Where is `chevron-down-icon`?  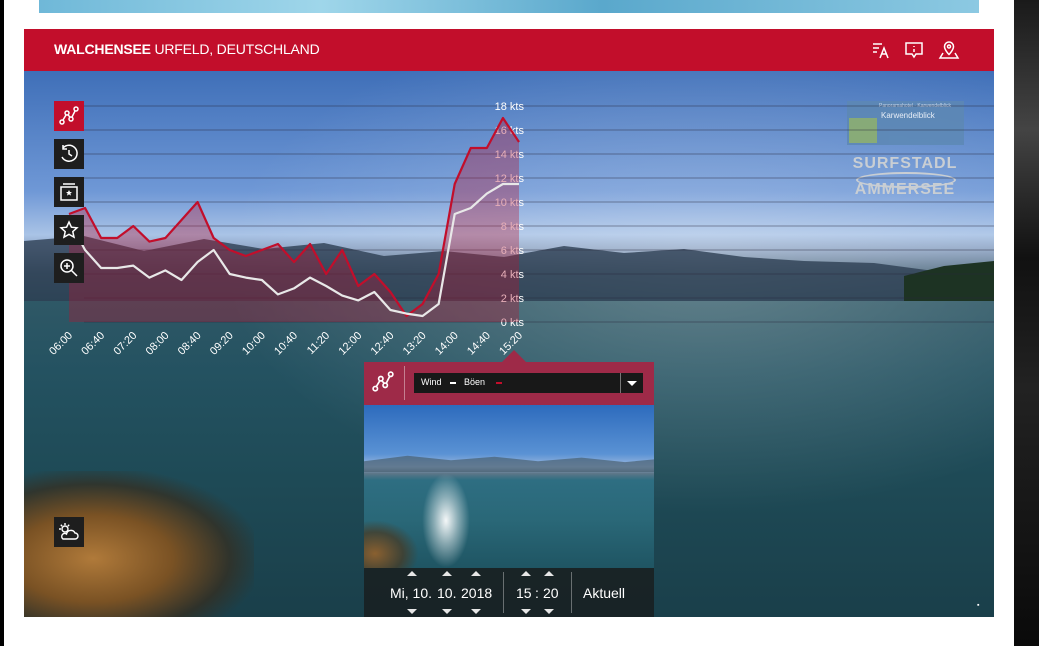
chevron-down-icon is located at coordinates (632, 383).